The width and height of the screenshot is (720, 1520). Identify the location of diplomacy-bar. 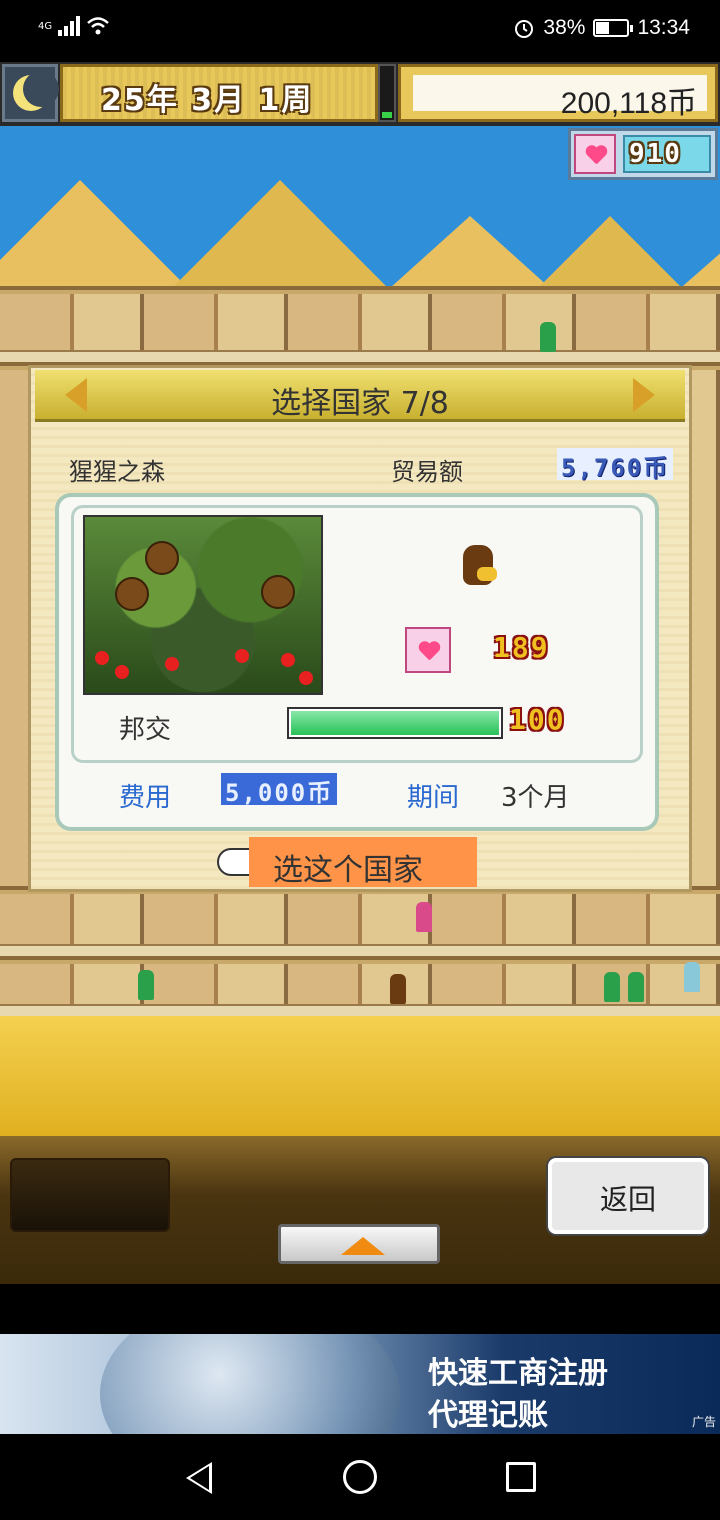
(395, 723).